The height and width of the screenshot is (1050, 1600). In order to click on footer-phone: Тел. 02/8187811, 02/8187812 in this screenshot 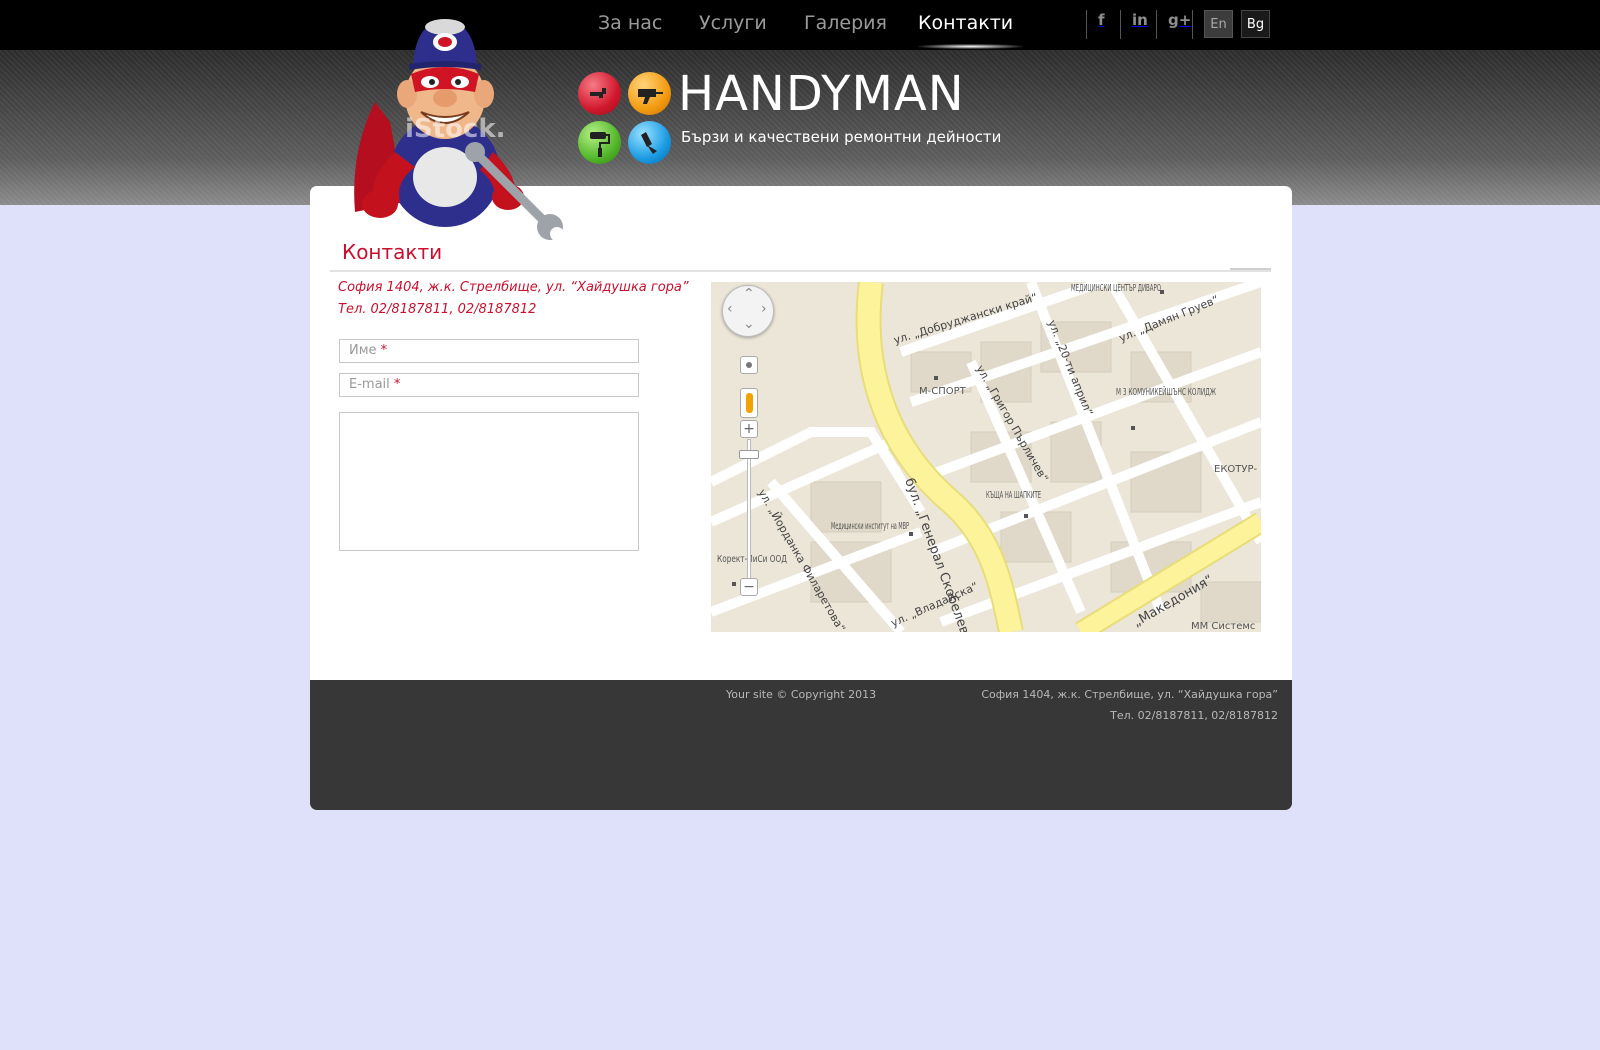, I will do `click(1194, 715)`.